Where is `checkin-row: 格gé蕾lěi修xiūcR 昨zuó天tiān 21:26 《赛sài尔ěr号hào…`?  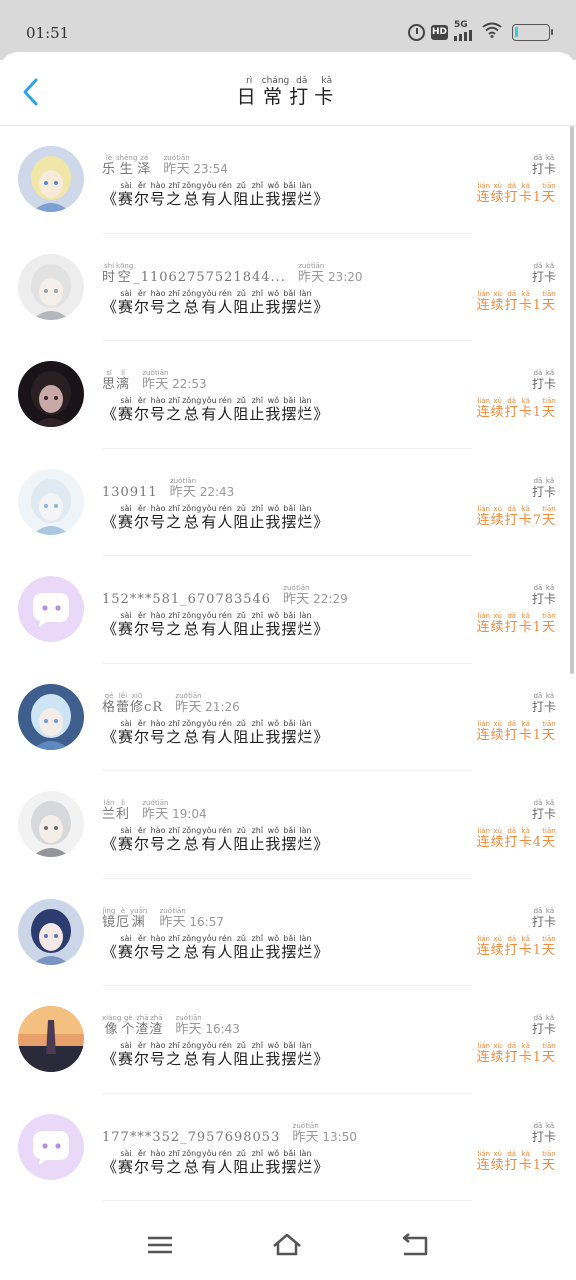 checkin-row: 格gé蕾lěi修xiūcR 昨zuó天tiān 21:26 《赛sài尔ěr号hào… is located at coordinates (288, 717).